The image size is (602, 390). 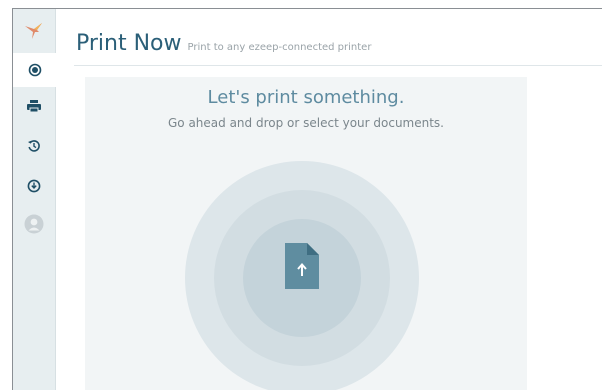 I want to click on logo, so click(x=34, y=31).